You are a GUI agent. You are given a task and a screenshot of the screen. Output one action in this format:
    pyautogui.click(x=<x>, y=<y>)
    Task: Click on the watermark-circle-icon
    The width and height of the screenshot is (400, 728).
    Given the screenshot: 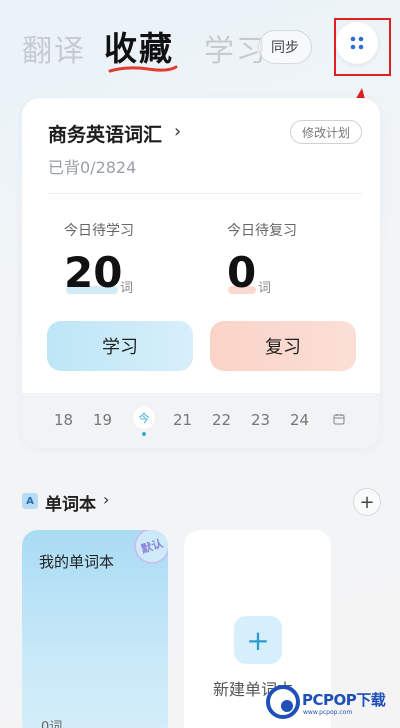 What is the action you would take?
    pyautogui.click(x=283, y=702)
    